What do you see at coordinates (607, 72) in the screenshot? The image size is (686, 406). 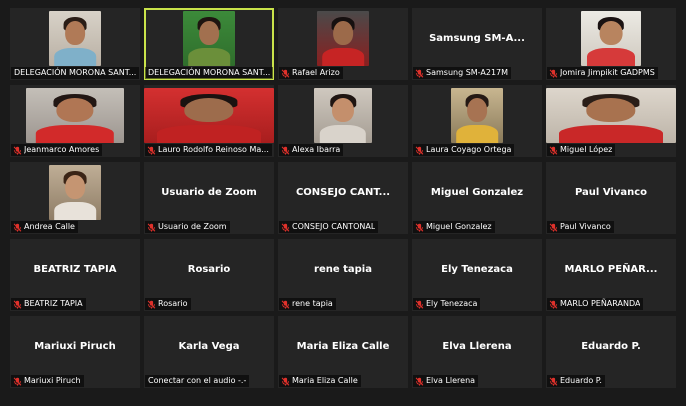 I see `participant-name: Jomira Jimpikit GADPMS` at bounding box center [607, 72].